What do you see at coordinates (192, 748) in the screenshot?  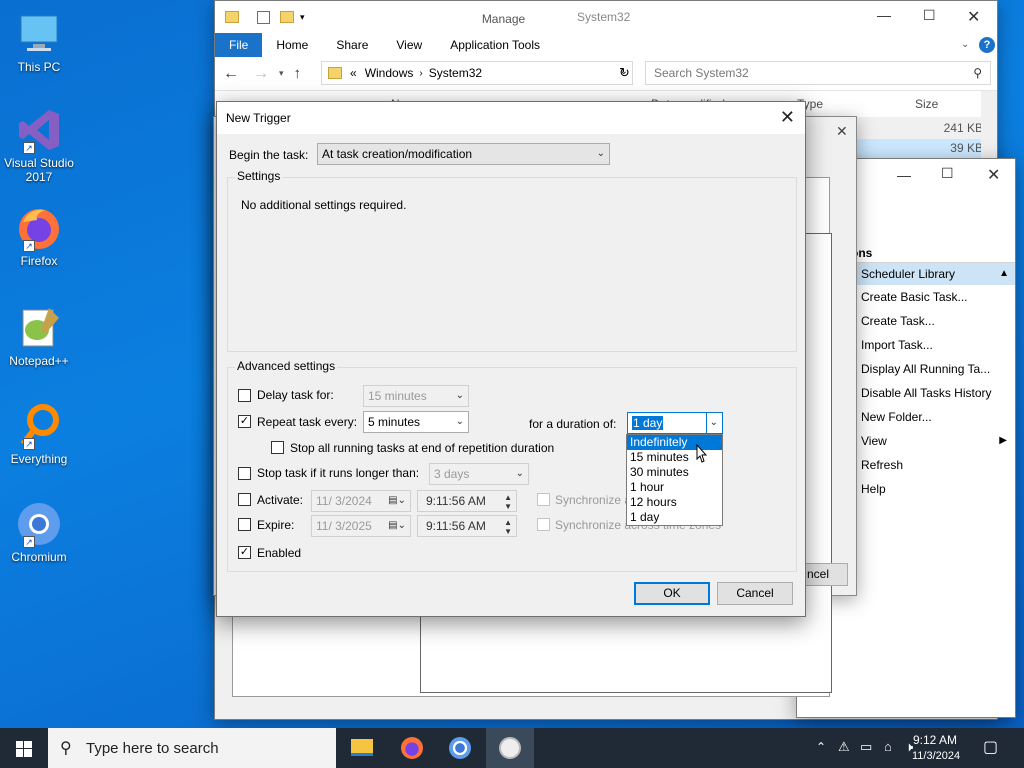 I see `taskbar-search-input: ⚲ Type here to search` at bounding box center [192, 748].